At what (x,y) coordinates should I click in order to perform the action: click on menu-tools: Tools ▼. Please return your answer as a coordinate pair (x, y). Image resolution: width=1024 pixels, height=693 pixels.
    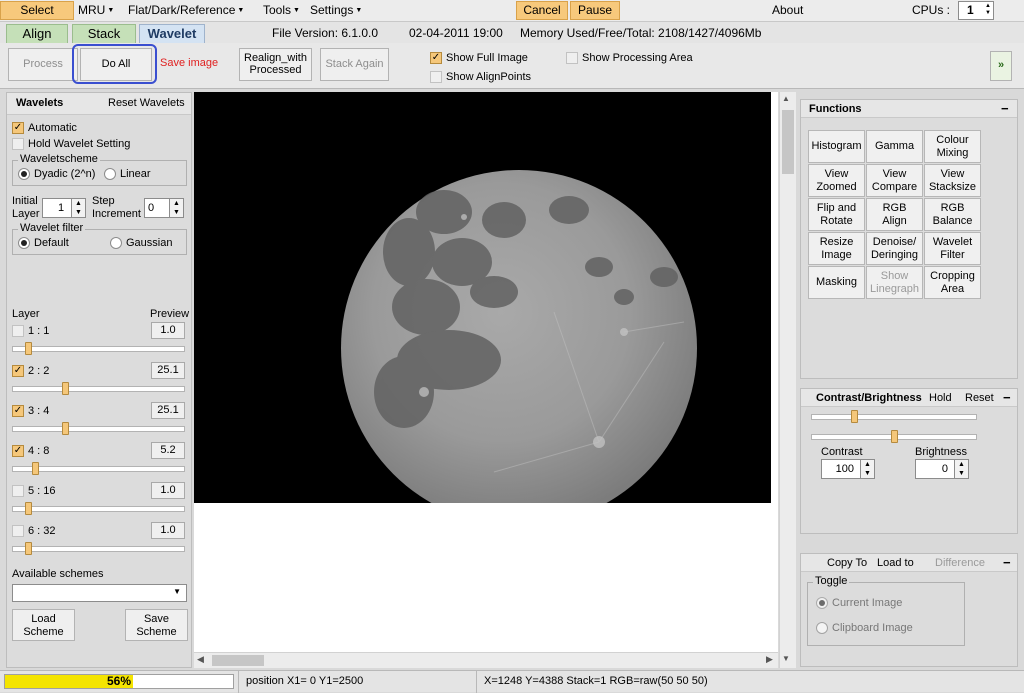
    Looking at the image, I should click on (281, 10).